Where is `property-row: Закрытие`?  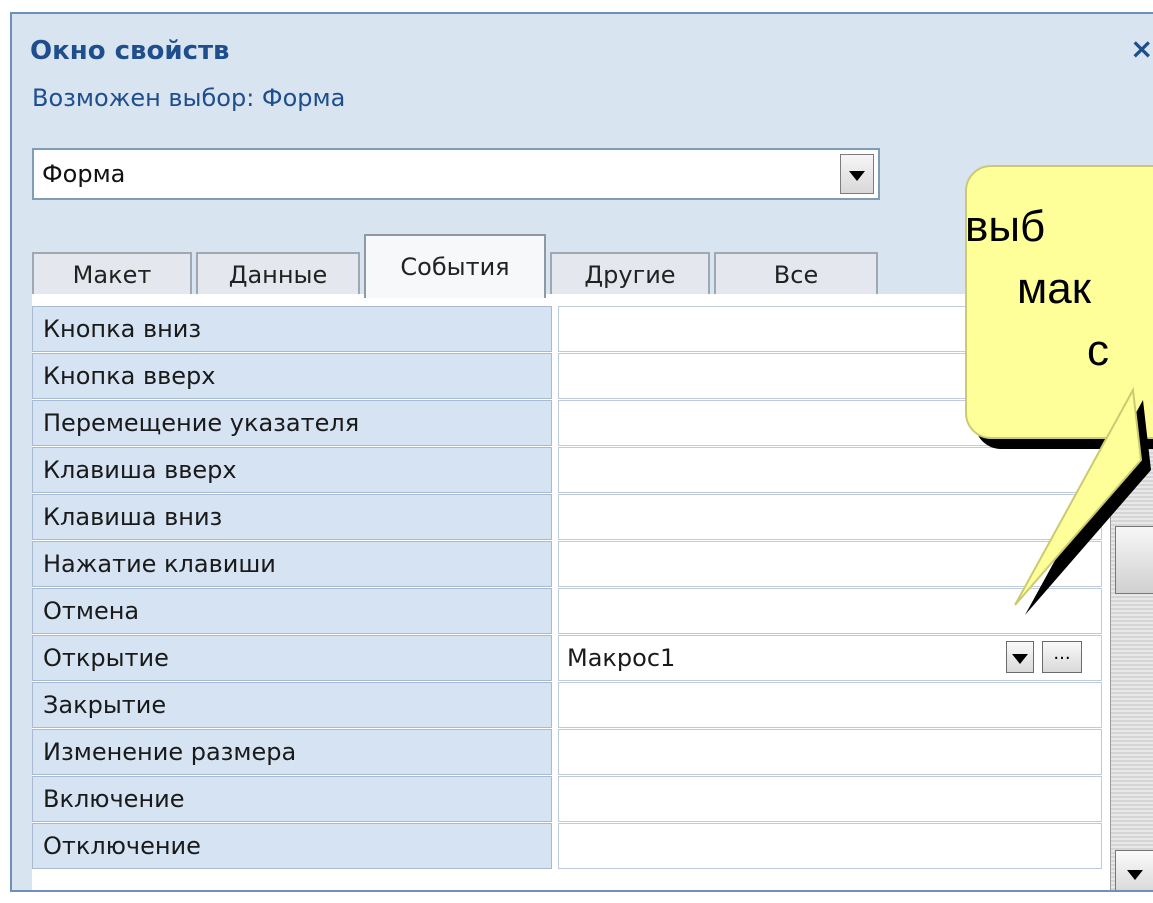
property-row: Закрытие is located at coordinates (567, 705).